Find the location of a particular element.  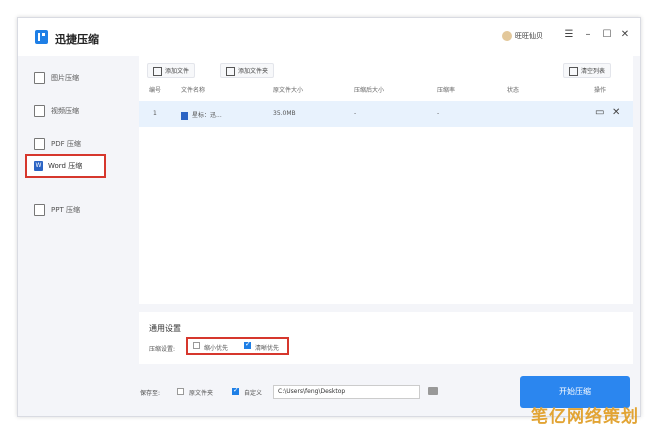

app-title: 迅捷压缩 is located at coordinates (77, 39).